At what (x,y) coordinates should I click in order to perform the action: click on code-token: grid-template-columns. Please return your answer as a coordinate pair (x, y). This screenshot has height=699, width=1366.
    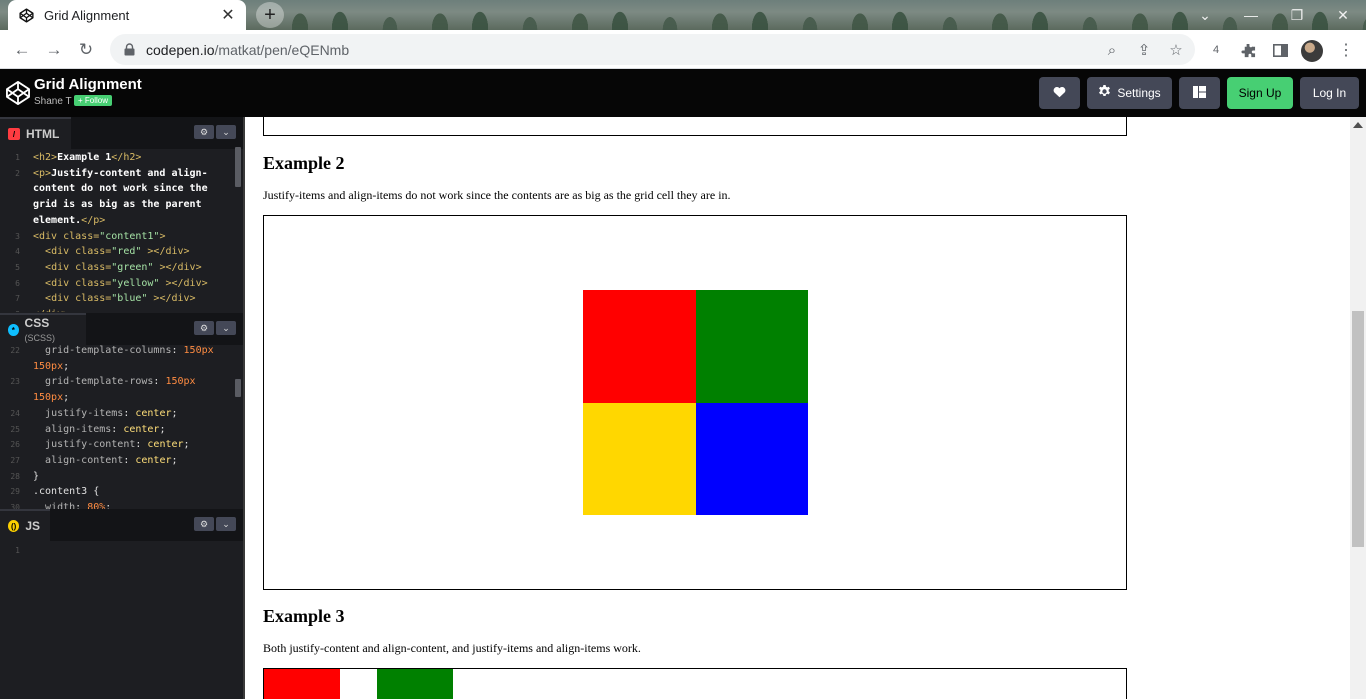
    Looking at the image, I should click on (102, 350).